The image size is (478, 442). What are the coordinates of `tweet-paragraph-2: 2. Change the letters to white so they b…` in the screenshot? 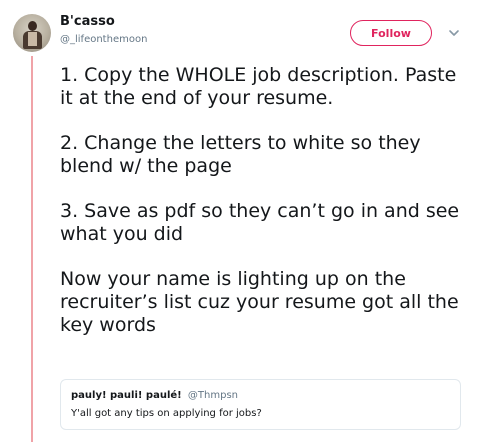 It's located at (240, 154).